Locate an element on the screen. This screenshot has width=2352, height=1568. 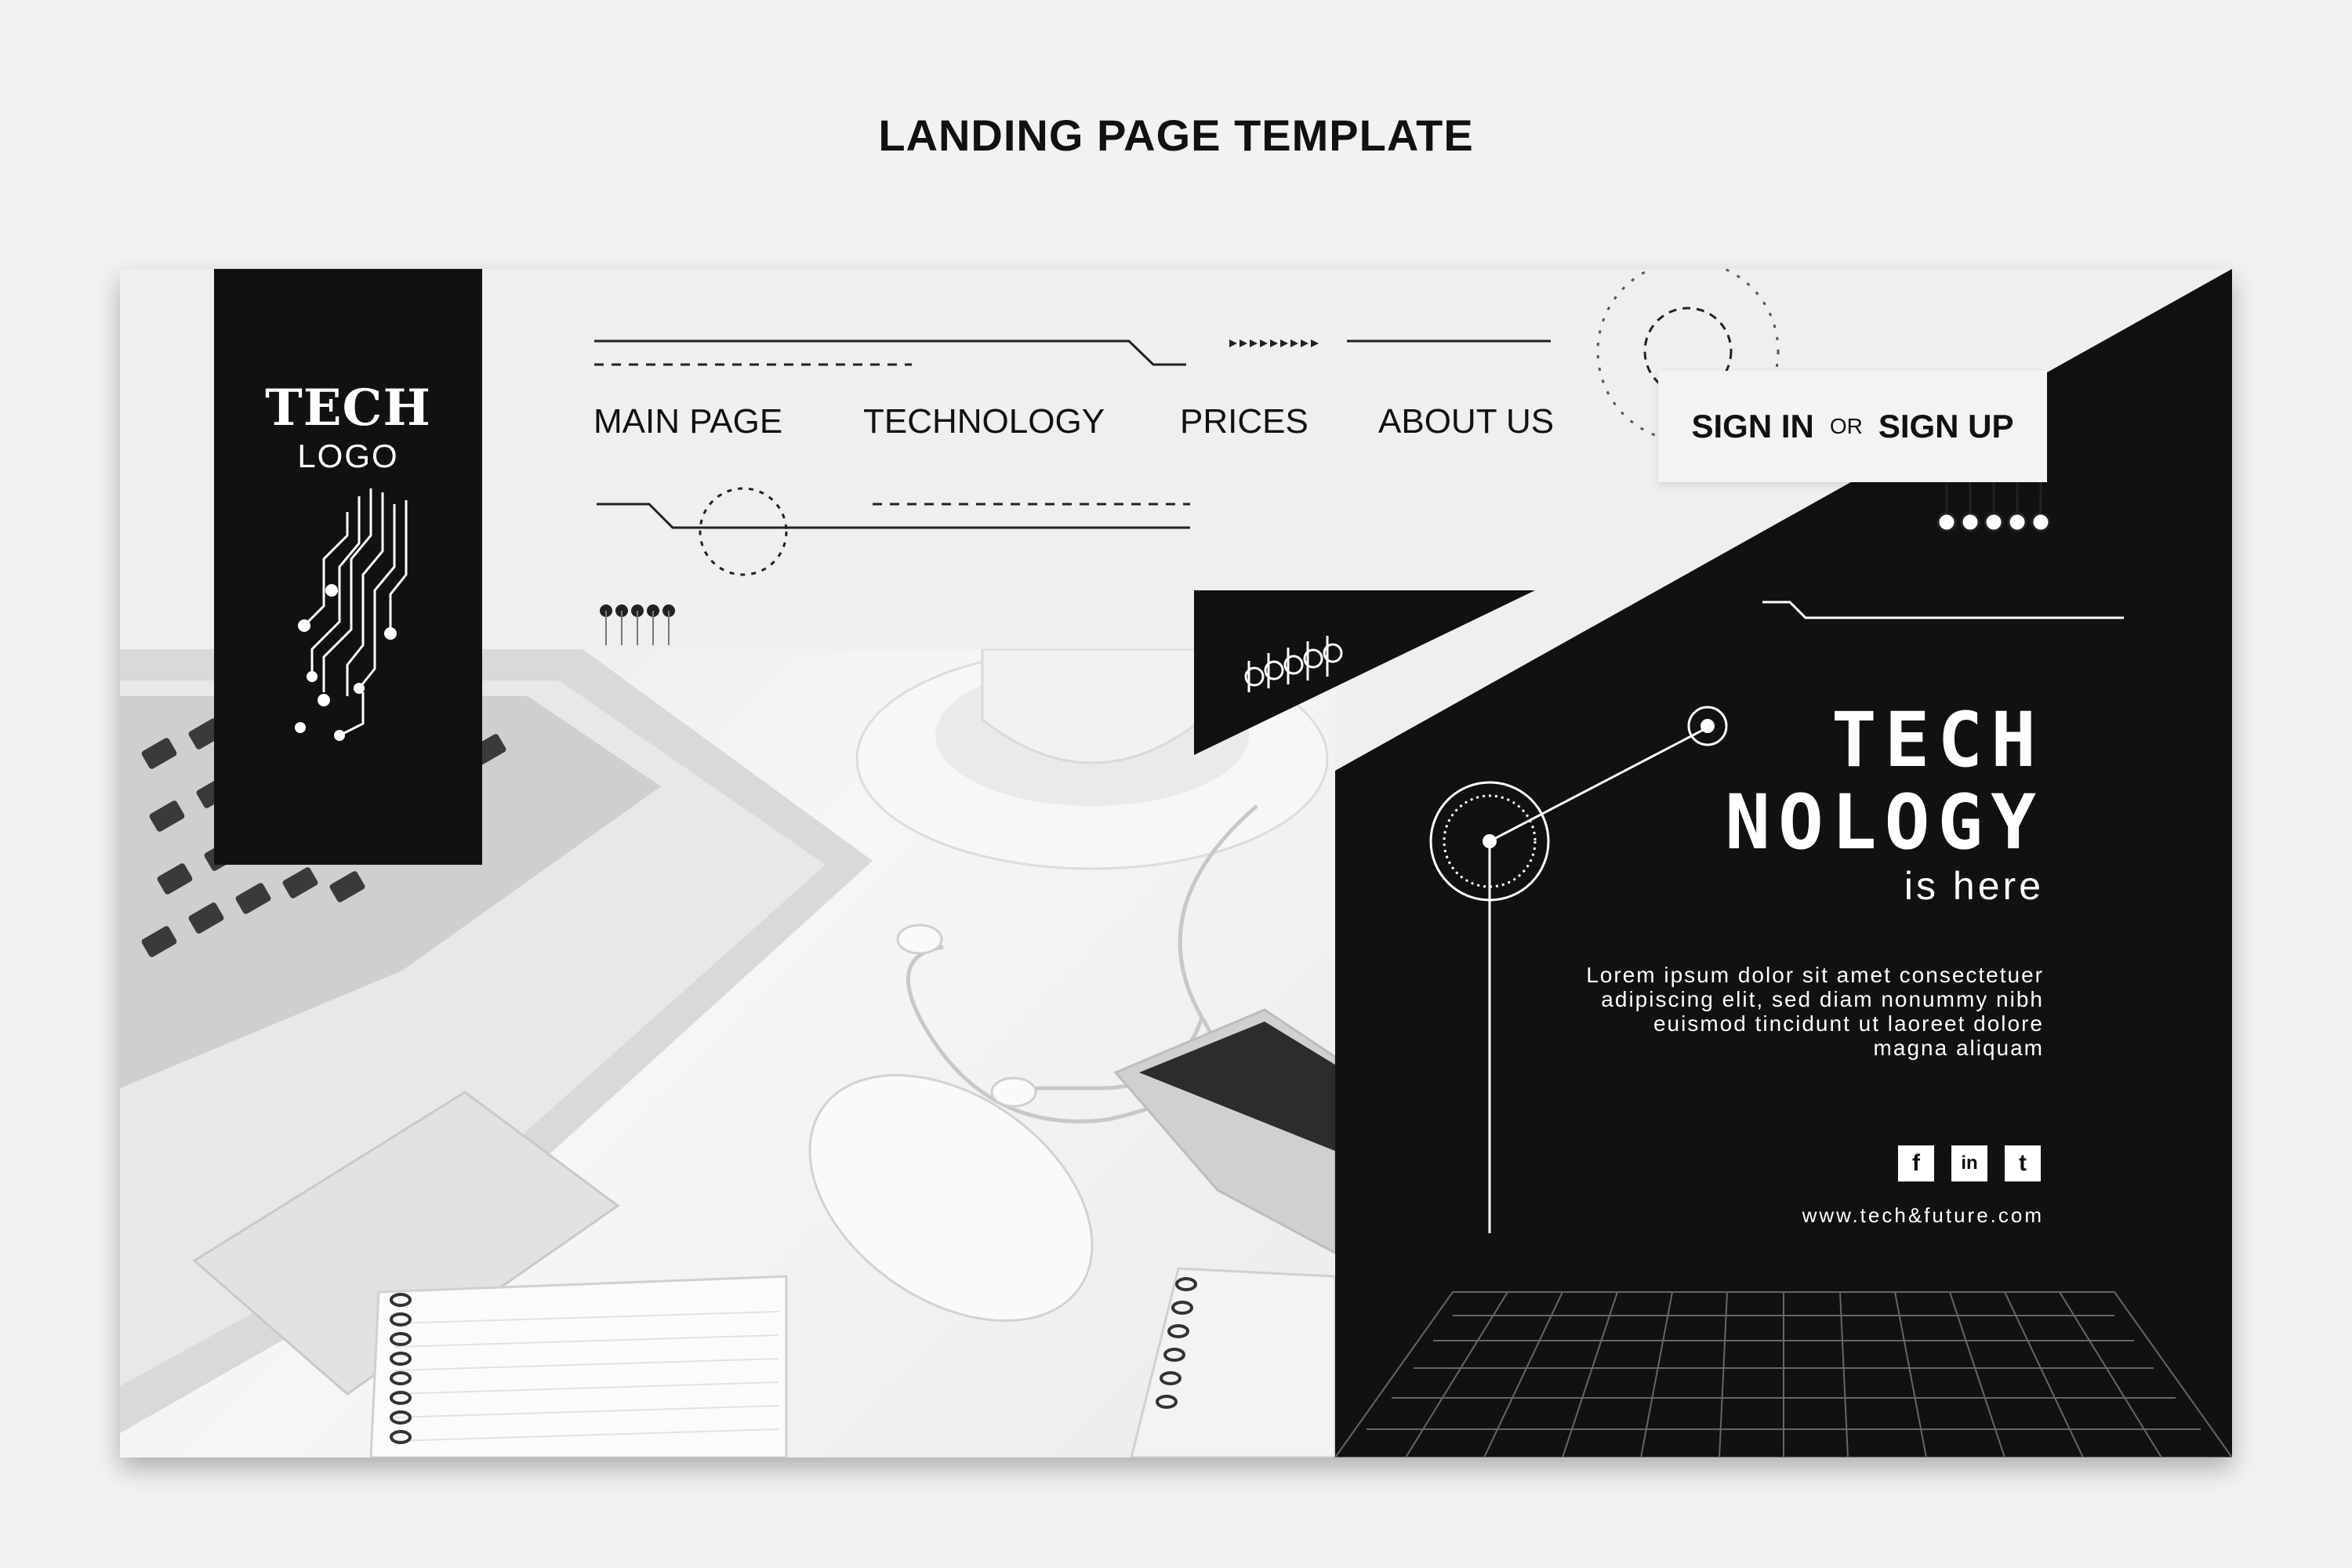
nav-main-page: MAIN PAGE is located at coordinates (687, 422).